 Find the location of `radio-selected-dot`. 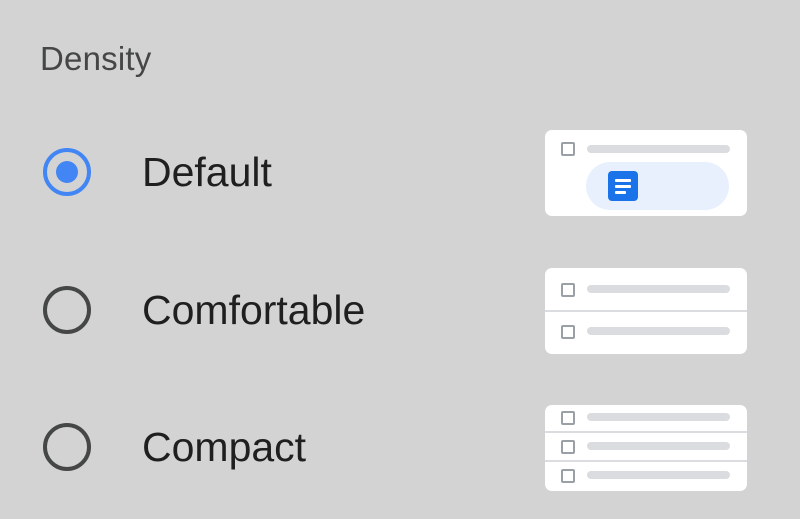

radio-selected-dot is located at coordinates (67, 172).